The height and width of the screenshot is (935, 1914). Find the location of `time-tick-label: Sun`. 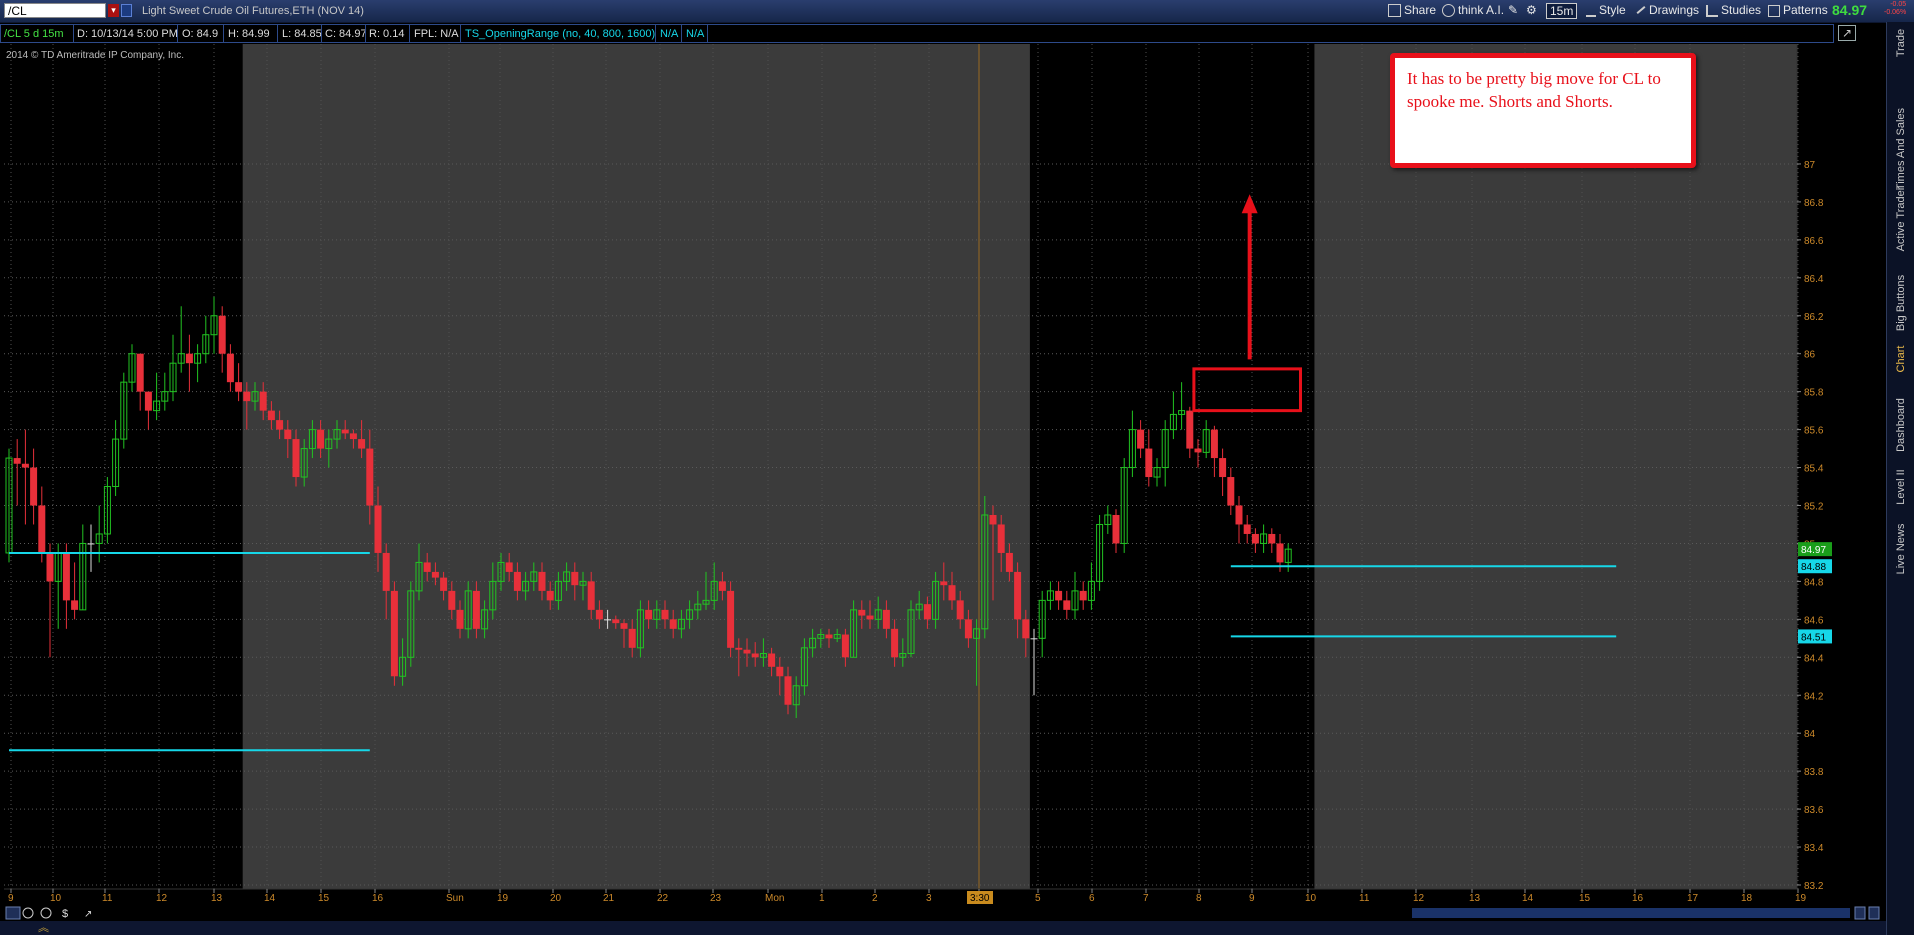

time-tick-label: Sun is located at coordinates (455, 898).